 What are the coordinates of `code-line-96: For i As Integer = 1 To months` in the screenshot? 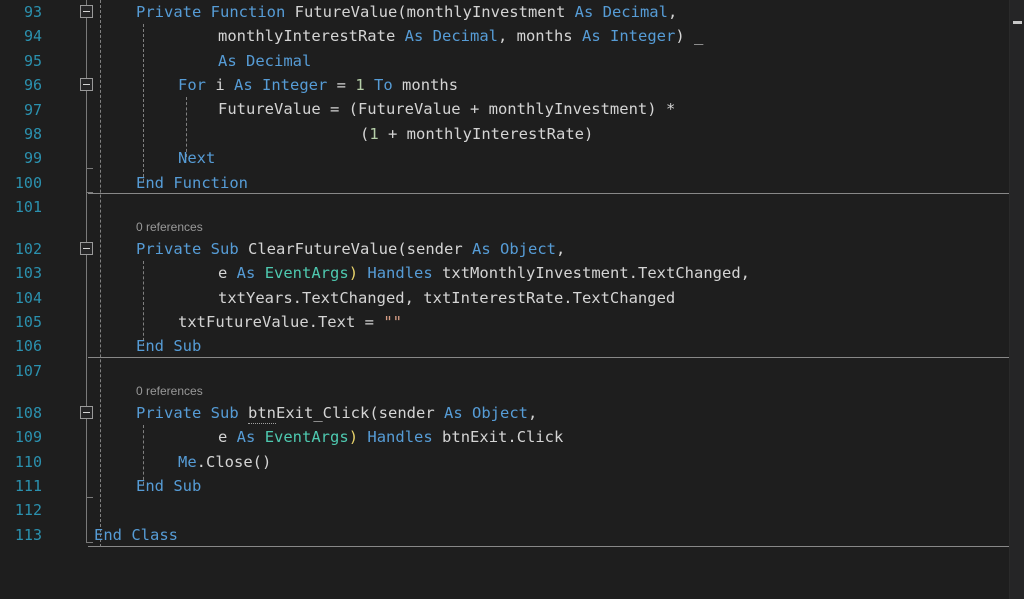 It's located at (318, 85).